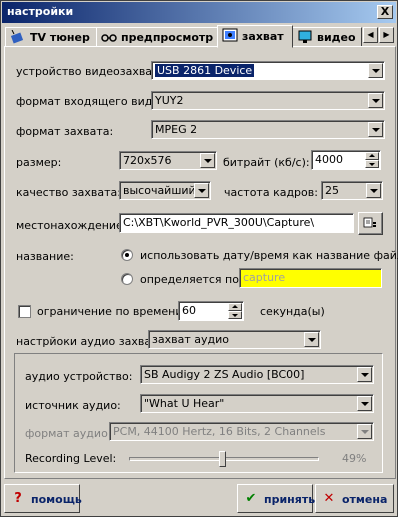  What do you see at coordinates (354, 458) in the screenshot?
I see `recording-level-value: 49%` at bounding box center [354, 458].